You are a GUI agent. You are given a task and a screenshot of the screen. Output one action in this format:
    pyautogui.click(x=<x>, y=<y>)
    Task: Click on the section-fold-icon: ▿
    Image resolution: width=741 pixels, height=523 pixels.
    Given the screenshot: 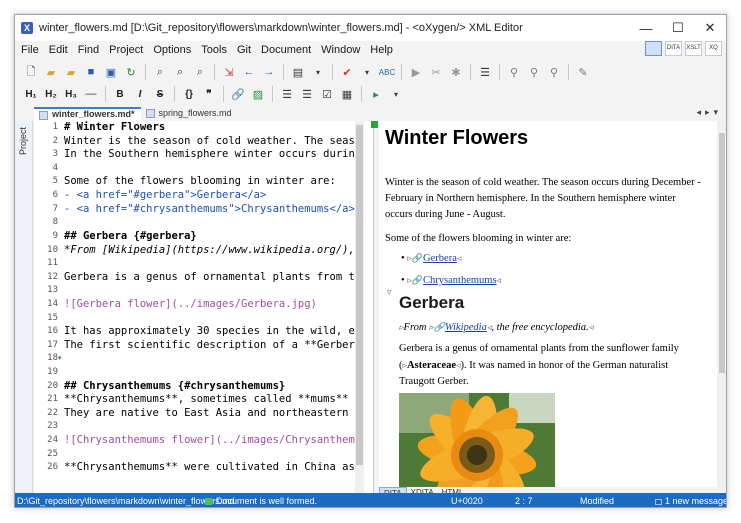 What is the action you would take?
    pyautogui.click(x=389, y=292)
    